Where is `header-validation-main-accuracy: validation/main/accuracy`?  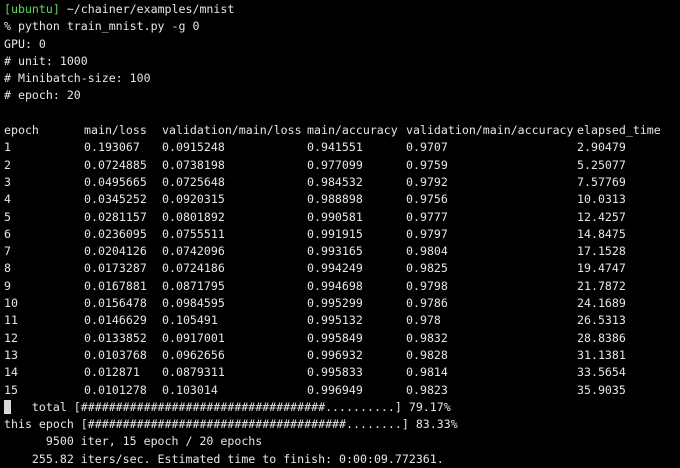
header-validation-main-accuracy: validation/main/accuracy is located at coordinates (490, 130).